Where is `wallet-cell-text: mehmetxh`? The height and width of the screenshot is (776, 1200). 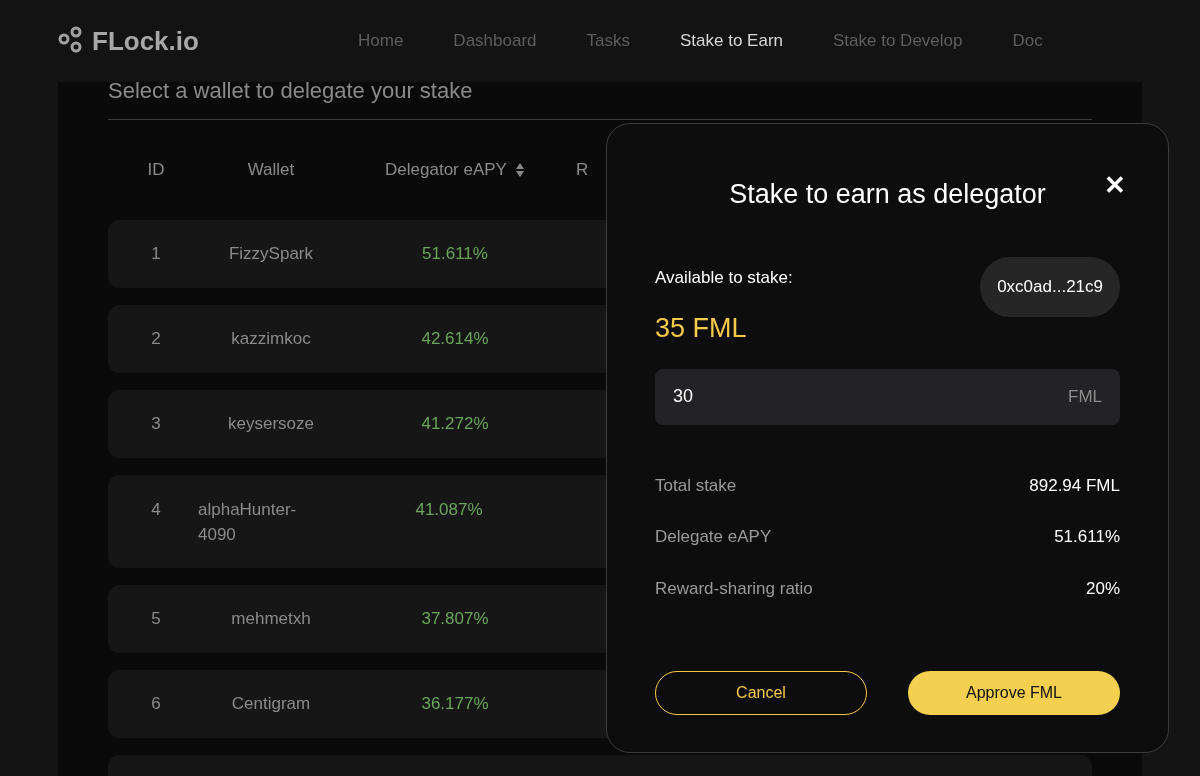
wallet-cell-text: mehmetxh is located at coordinates (271, 619).